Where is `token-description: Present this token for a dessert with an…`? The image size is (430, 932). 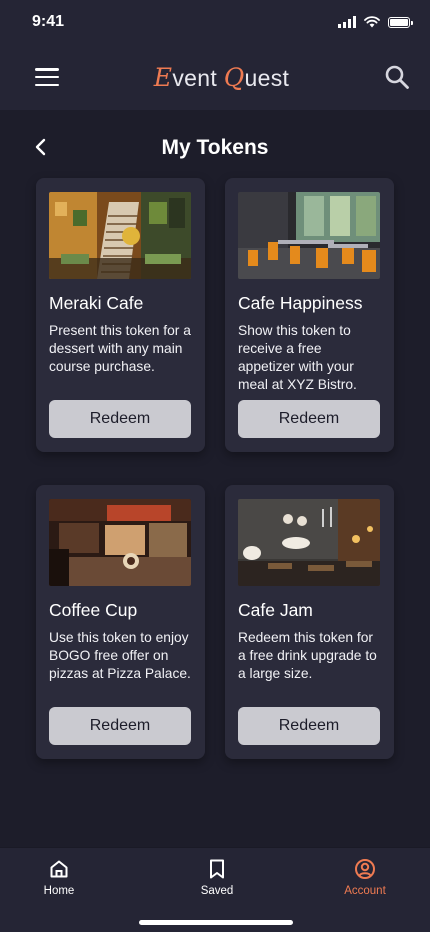 token-description: Present this token for a dessert with an… is located at coordinates (120, 348).